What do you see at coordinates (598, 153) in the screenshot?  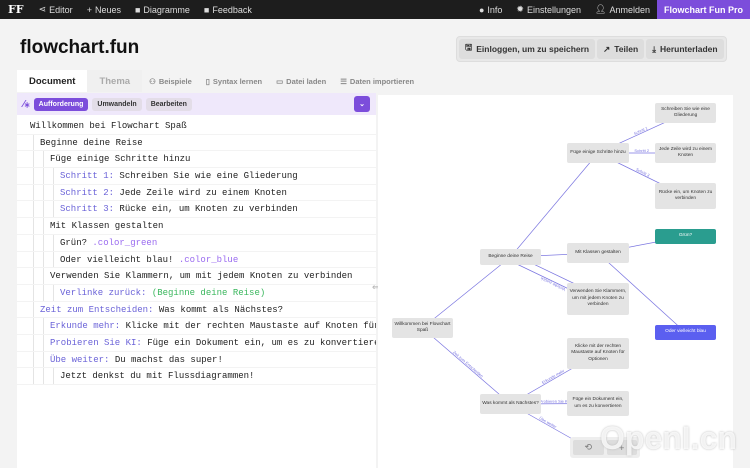 I see `graph-node-steps: Füge einige Schritte hinzu` at bounding box center [598, 153].